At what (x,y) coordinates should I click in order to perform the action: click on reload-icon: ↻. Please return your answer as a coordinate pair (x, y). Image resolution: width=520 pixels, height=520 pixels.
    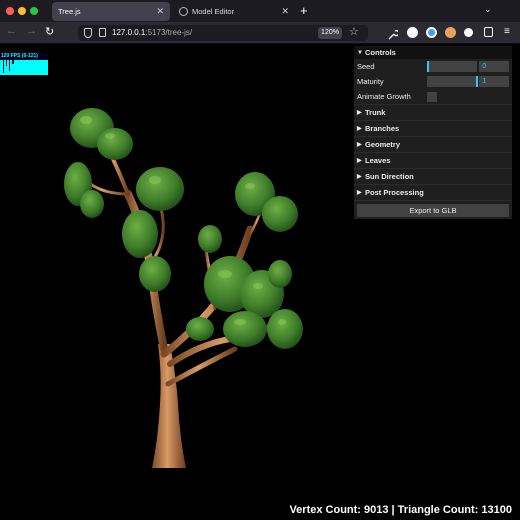
    Looking at the image, I should click on (49, 31).